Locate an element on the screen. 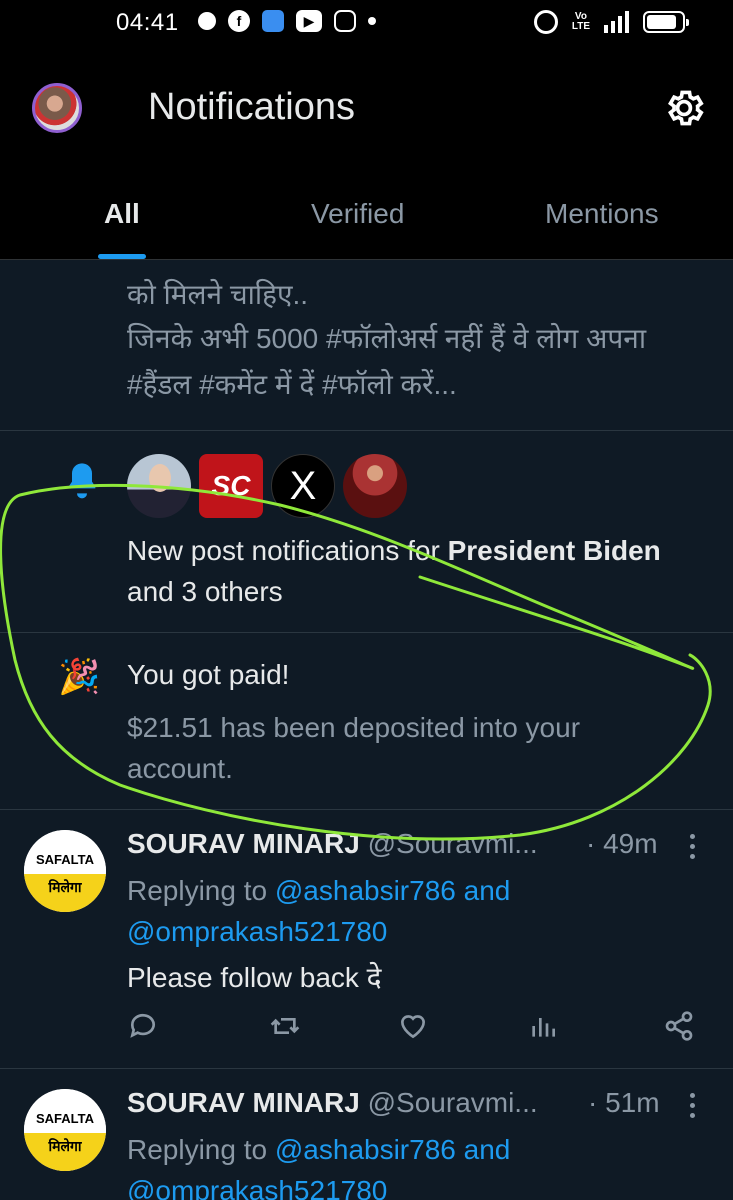 The image size is (733, 1200). notification-tabs: All Verified Mentions is located at coordinates (366, 215).